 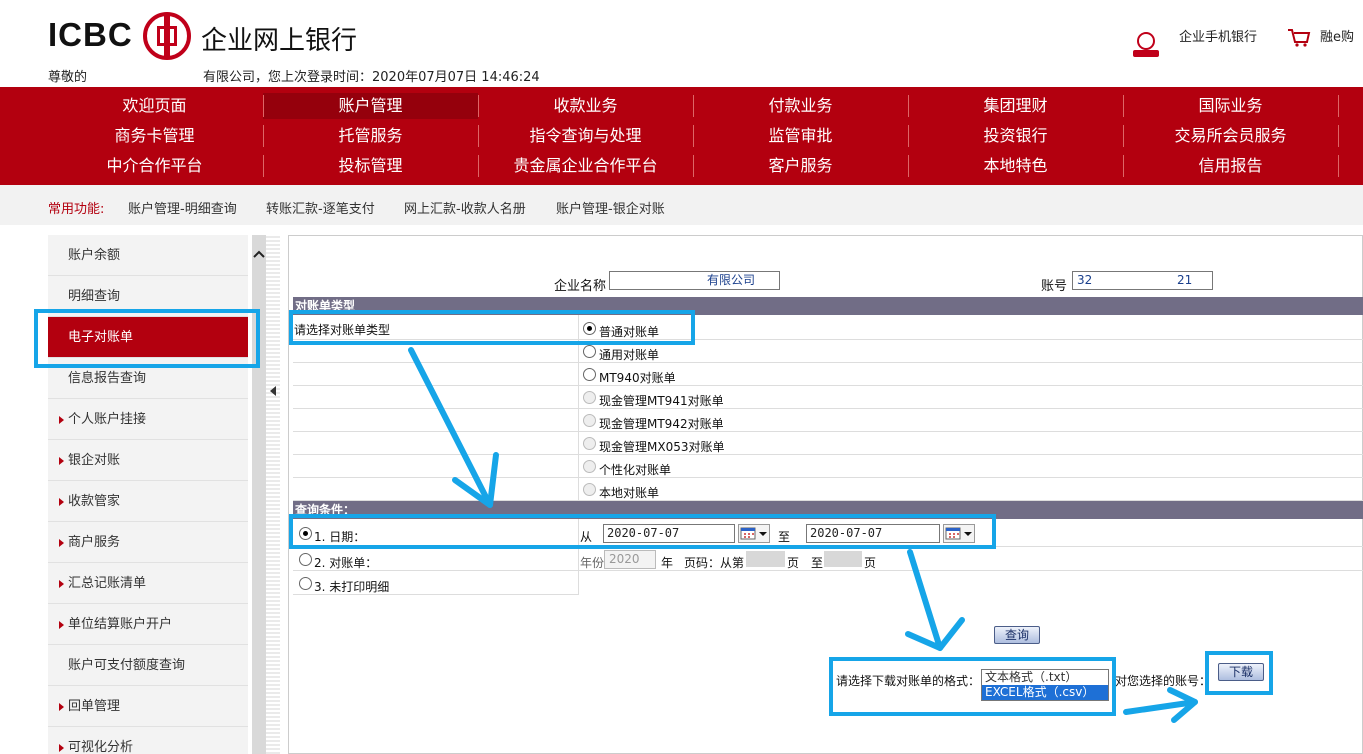 I want to click on sidebar-item: 账户可支付额度查询, so click(x=148, y=665).